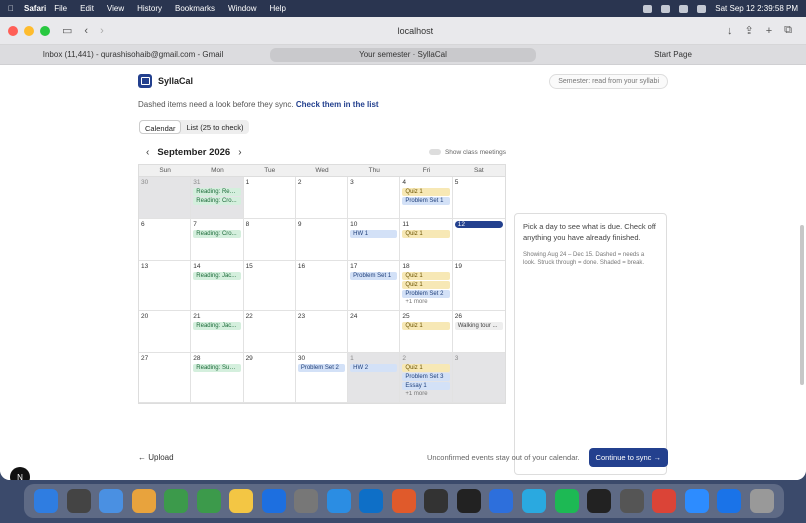 Image resolution: width=806 pixels, height=523 pixels. What do you see at coordinates (426, 332) in the screenshot?
I see `day-cell: 25 Quiz 1` at bounding box center [426, 332].